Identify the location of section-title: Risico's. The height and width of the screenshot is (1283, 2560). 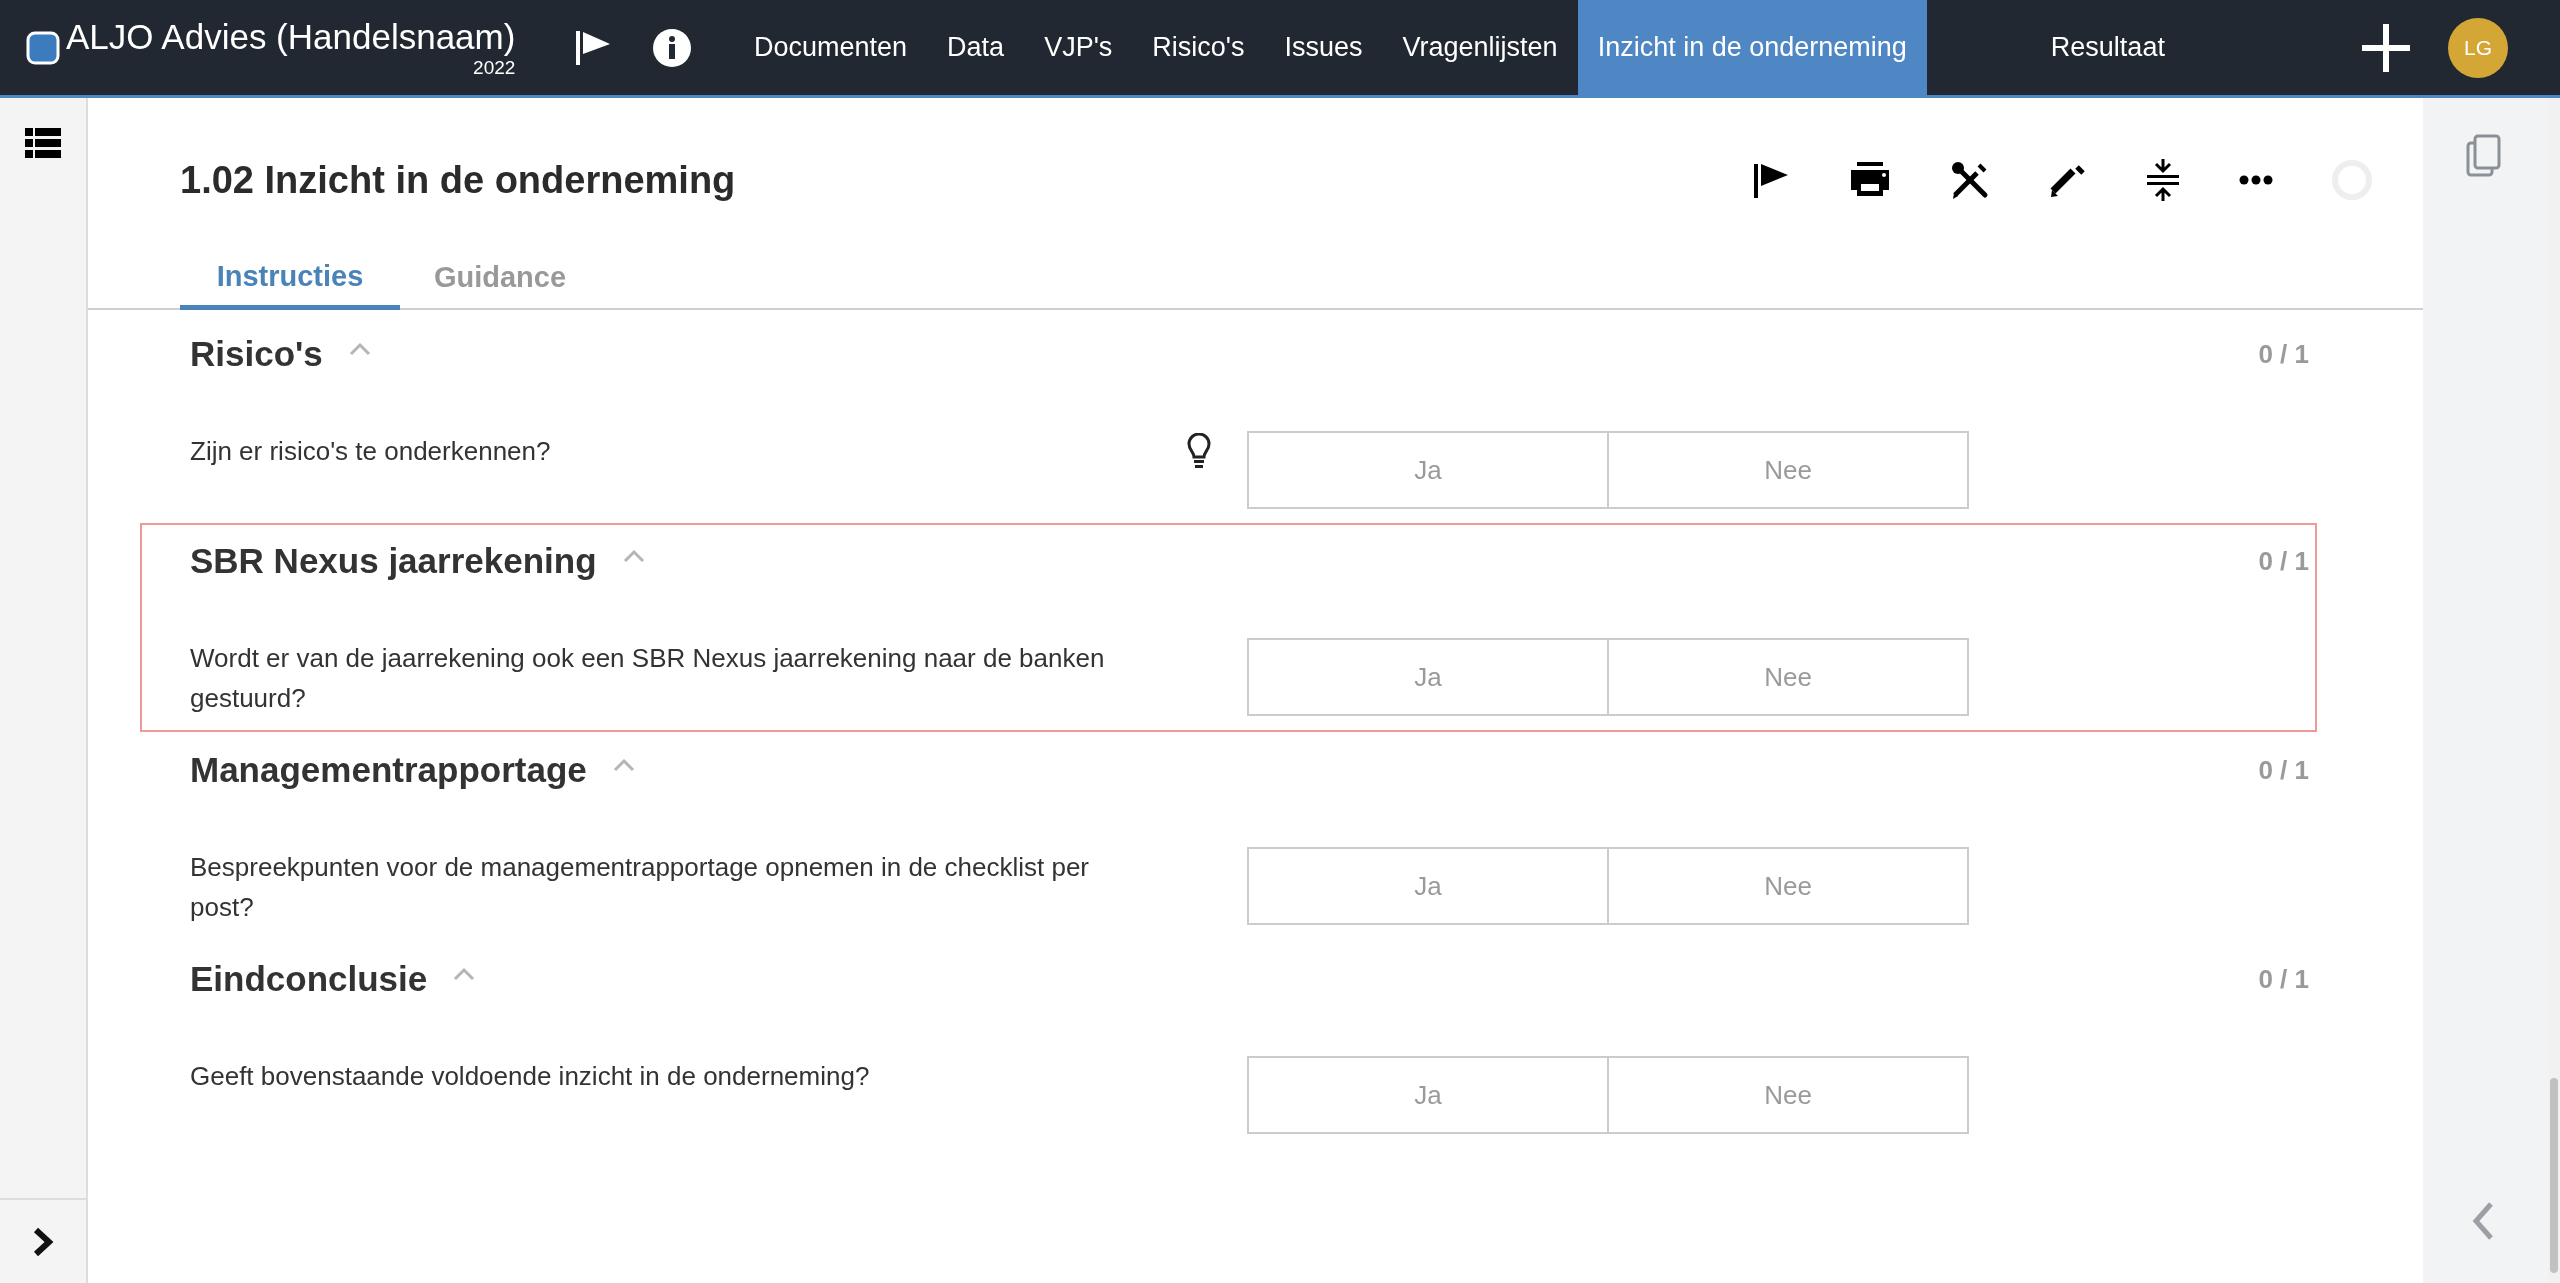
(256, 353).